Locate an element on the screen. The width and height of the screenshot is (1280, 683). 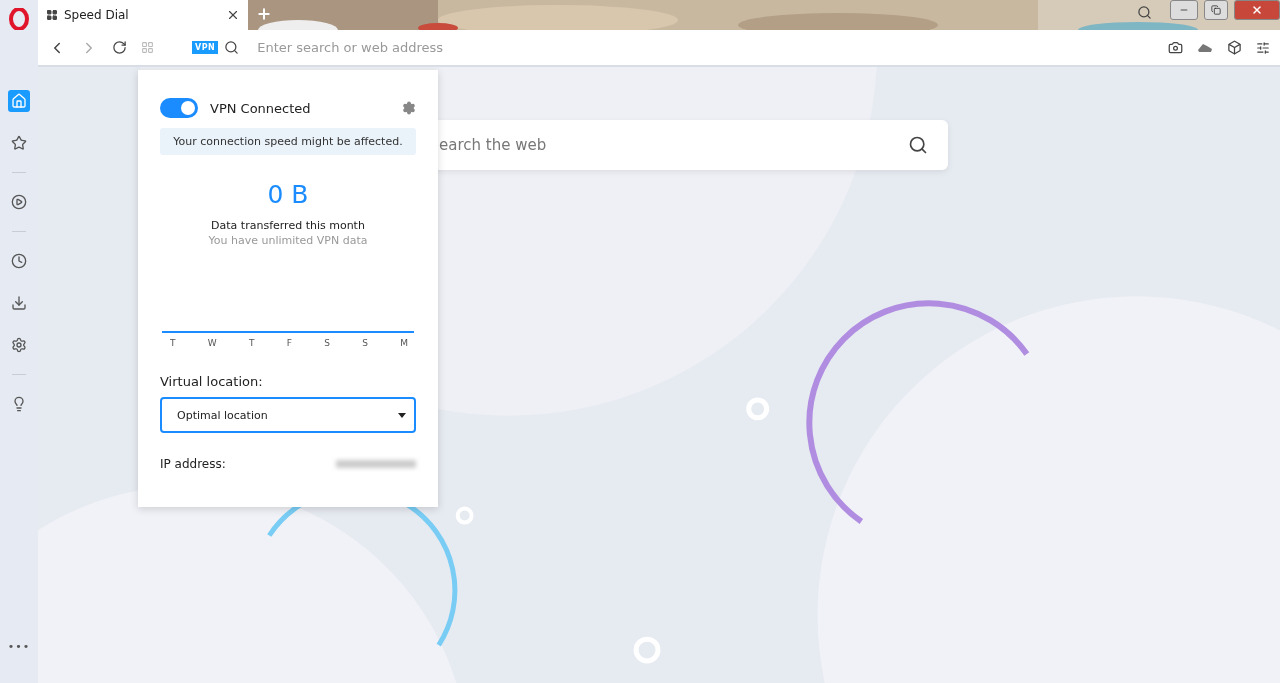
vpn-status: VPN Connected is located at coordinates (261, 108).